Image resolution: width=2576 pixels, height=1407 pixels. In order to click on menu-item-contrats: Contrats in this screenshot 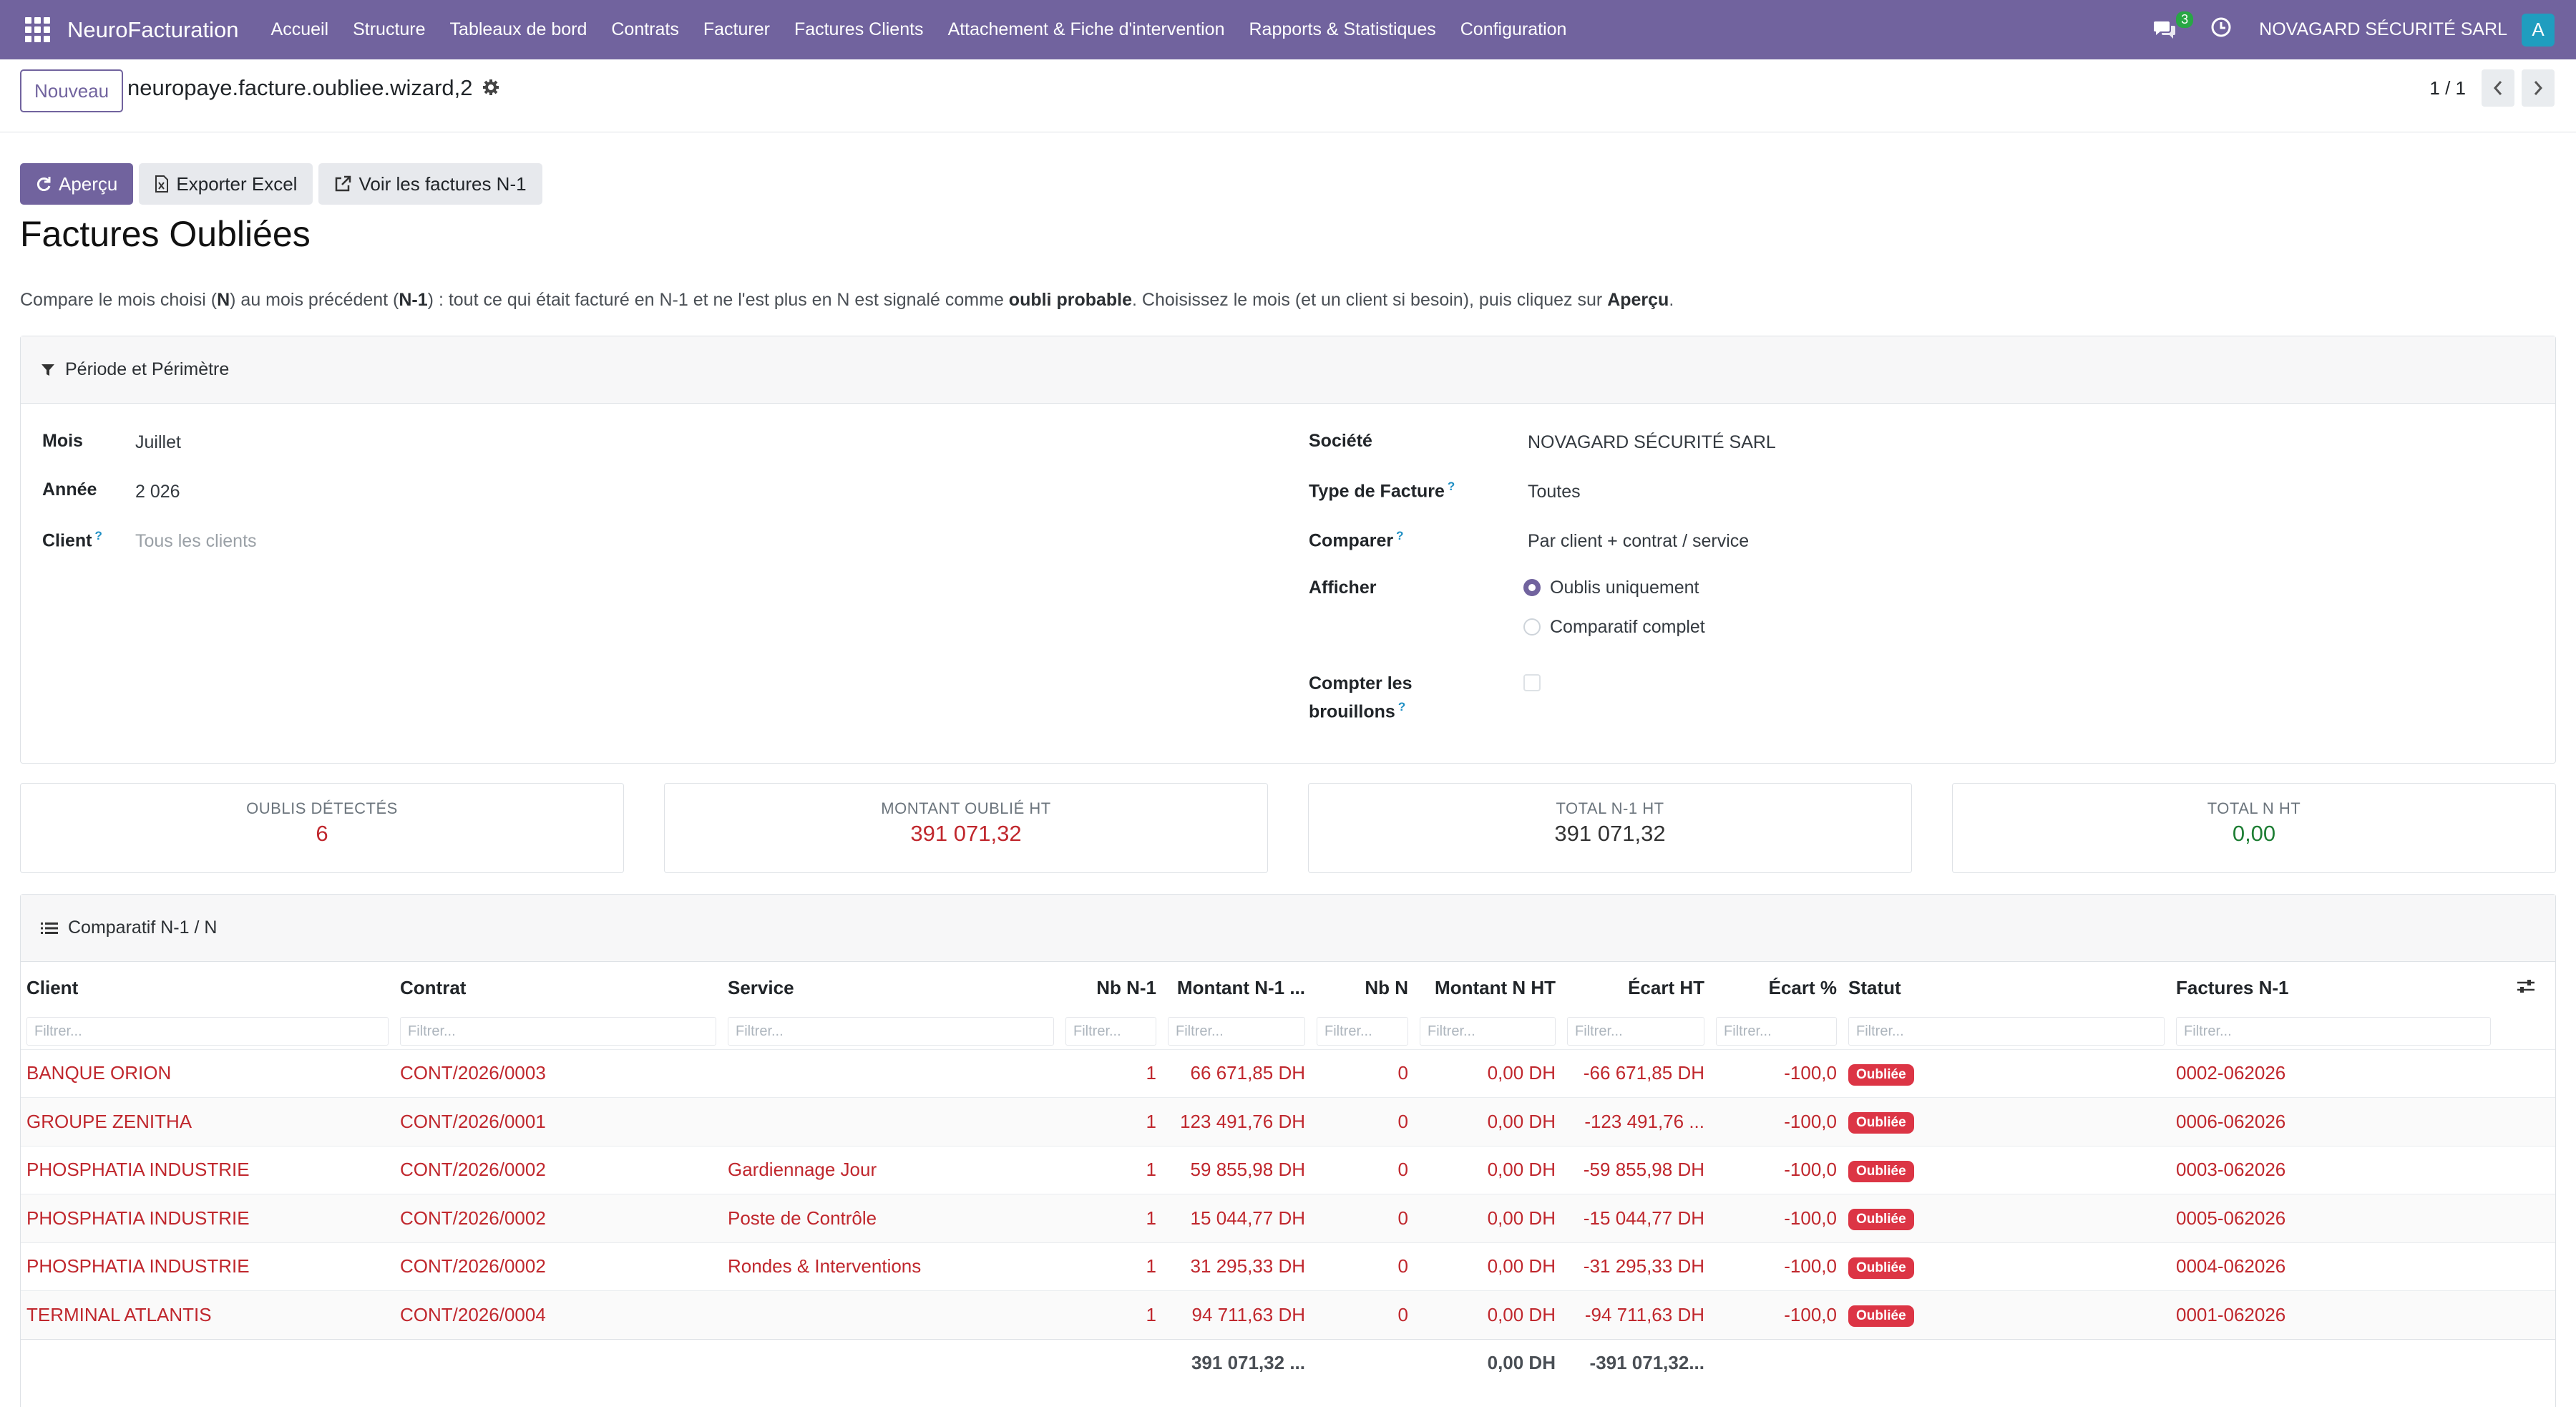, I will do `click(645, 29)`.